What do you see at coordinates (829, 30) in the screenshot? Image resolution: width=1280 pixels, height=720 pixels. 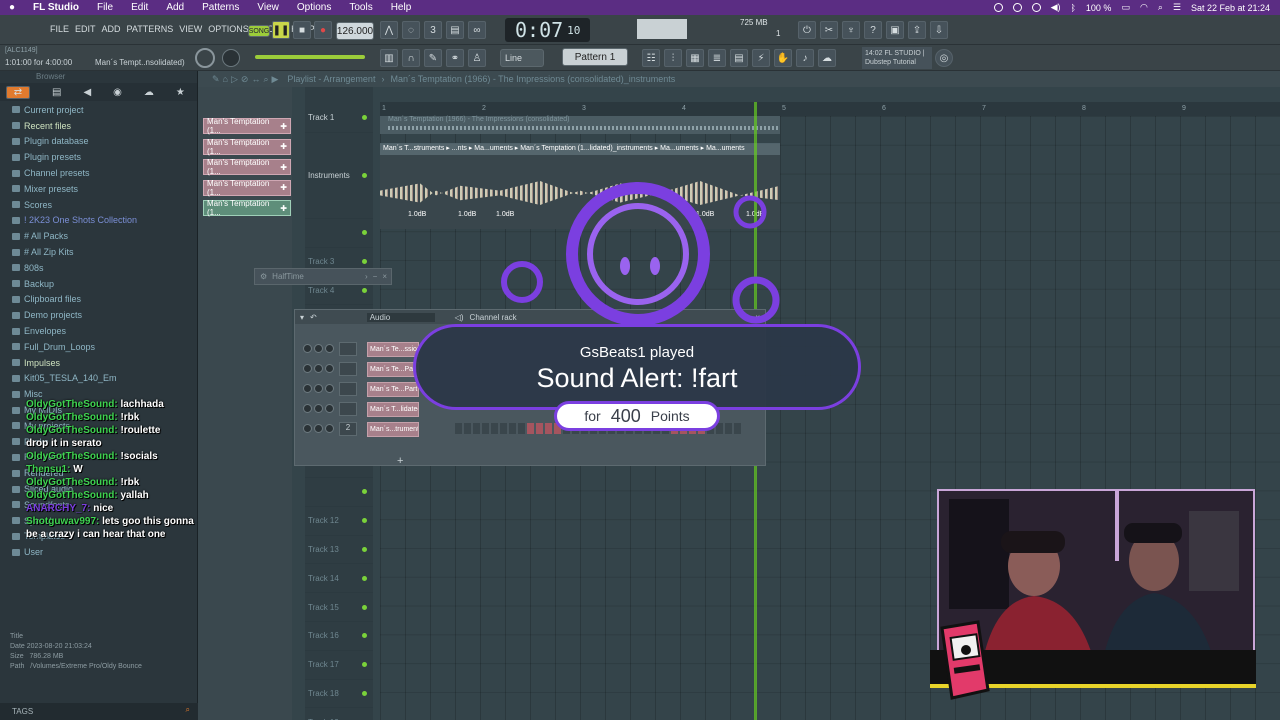 I see `cut-icon: ✂` at bounding box center [829, 30].